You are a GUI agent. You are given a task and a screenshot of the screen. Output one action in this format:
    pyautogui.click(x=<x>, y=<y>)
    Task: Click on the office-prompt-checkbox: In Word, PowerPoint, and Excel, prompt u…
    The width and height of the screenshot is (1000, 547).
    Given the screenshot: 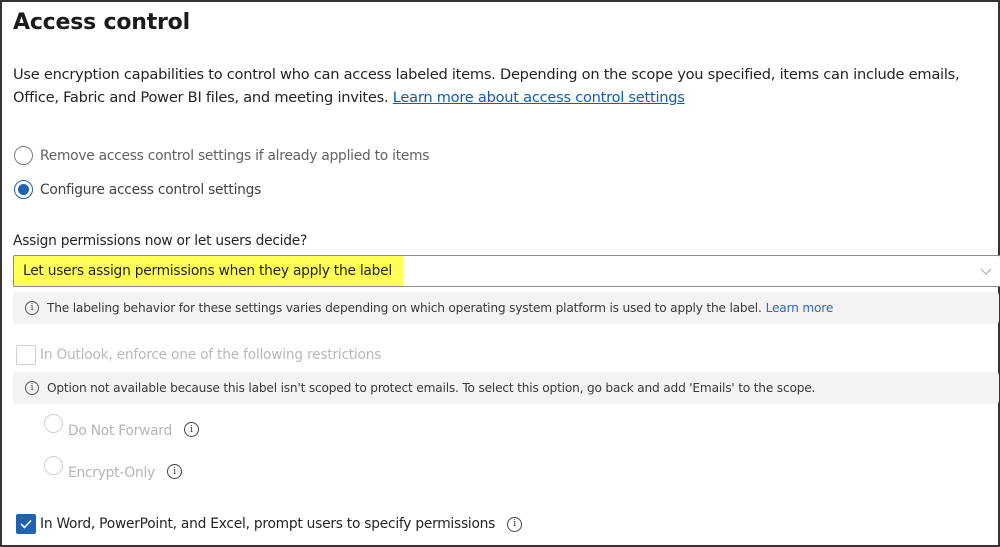 What is the action you would take?
    pyautogui.click(x=269, y=524)
    